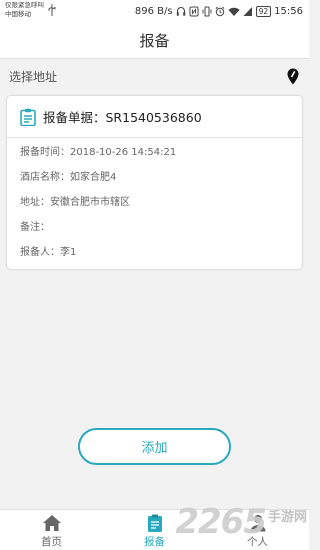 The image size is (320, 550). What do you see at coordinates (234, 11) in the screenshot?
I see `wifi-icon` at bounding box center [234, 11].